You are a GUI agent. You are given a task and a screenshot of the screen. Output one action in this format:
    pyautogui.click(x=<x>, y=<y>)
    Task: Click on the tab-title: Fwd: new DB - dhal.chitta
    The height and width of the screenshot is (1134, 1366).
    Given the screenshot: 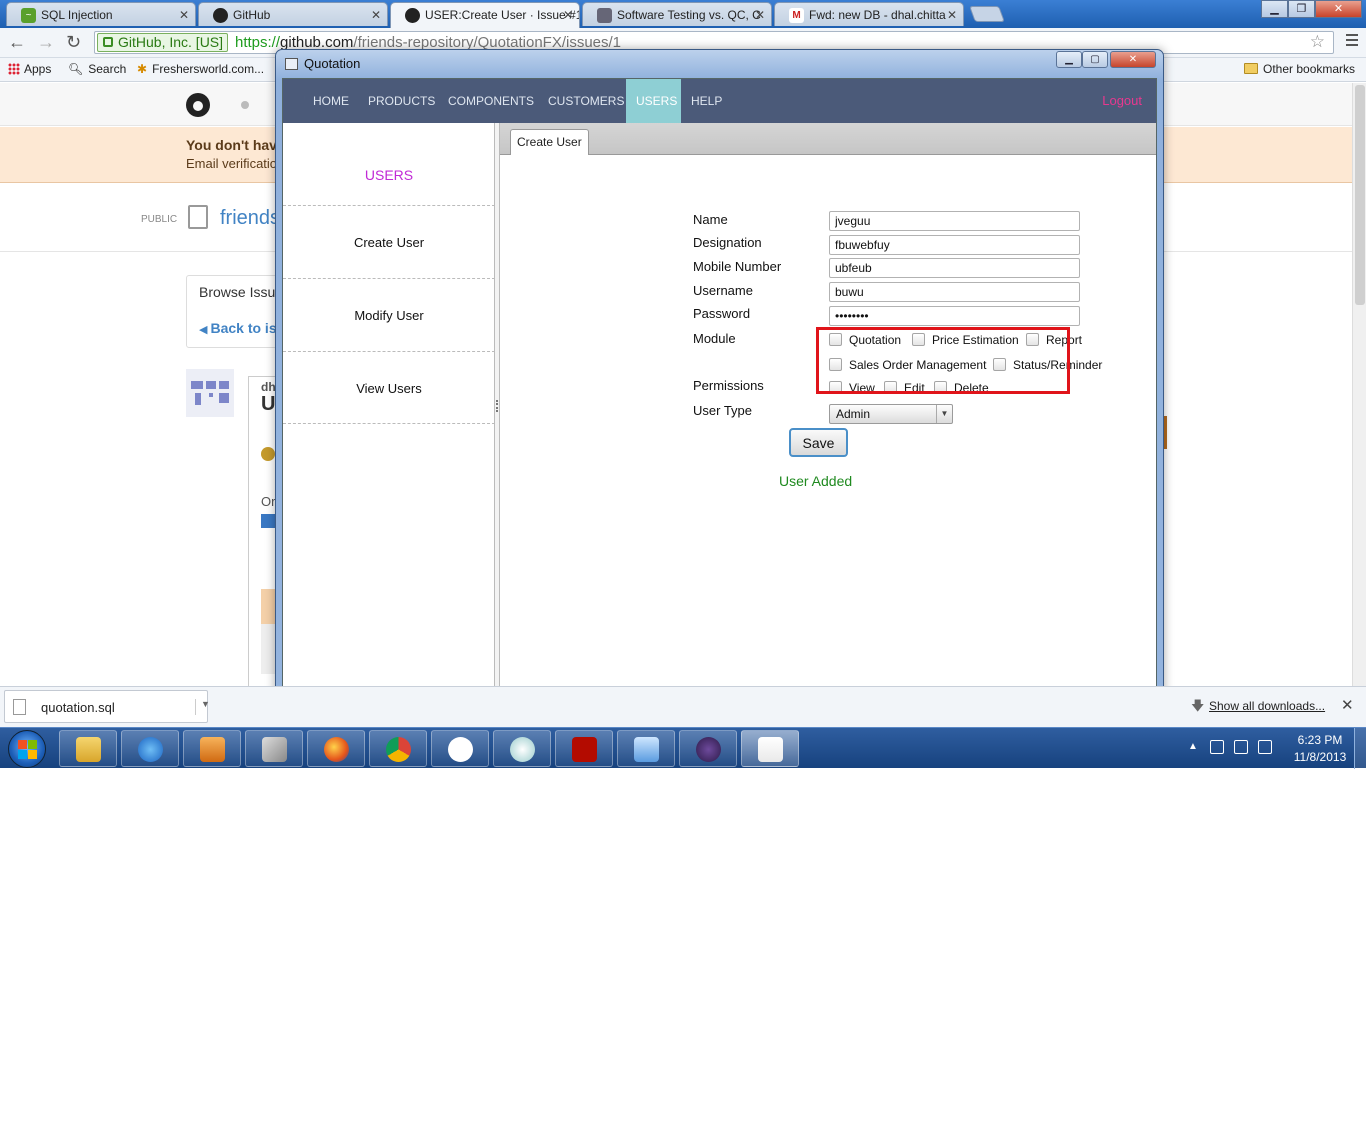 What is the action you would take?
    pyautogui.click(x=877, y=15)
    